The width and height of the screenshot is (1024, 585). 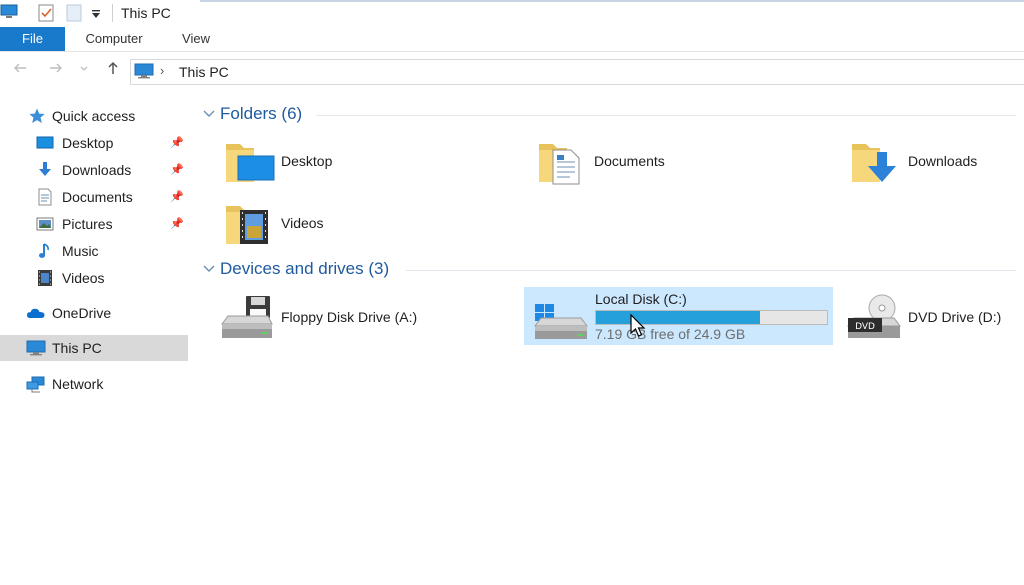 I want to click on drive-dvd-d: DVD DVD Drive (D:), so click(x=932, y=324).